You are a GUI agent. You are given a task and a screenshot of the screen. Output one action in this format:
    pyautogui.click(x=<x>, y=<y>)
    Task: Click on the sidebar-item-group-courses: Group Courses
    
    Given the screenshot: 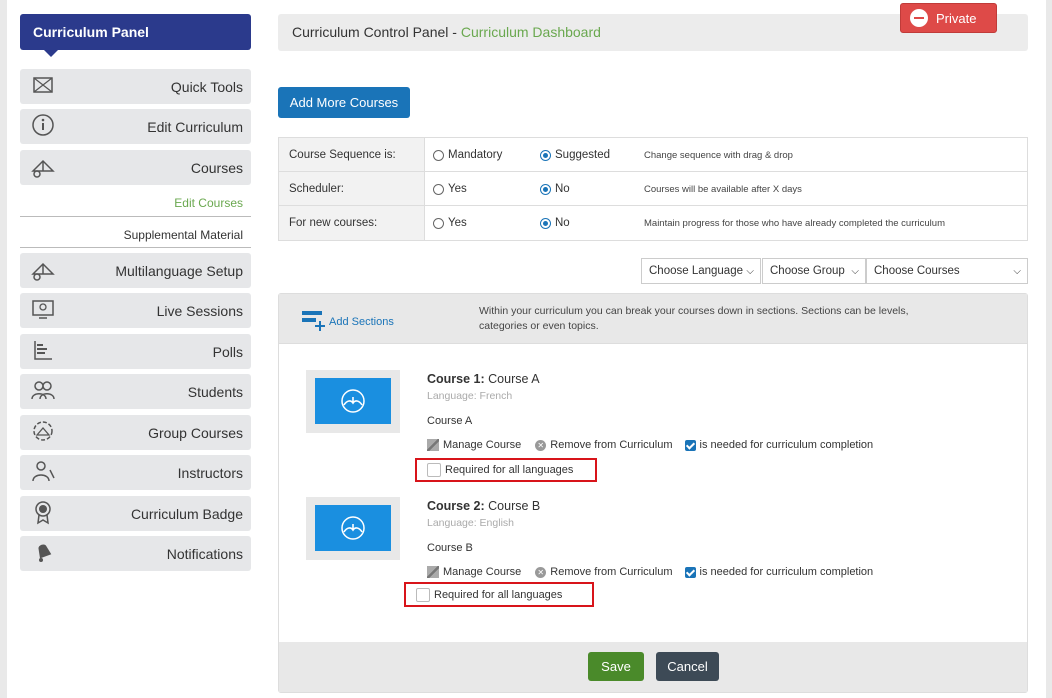 What is the action you would take?
    pyautogui.click(x=135, y=432)
    